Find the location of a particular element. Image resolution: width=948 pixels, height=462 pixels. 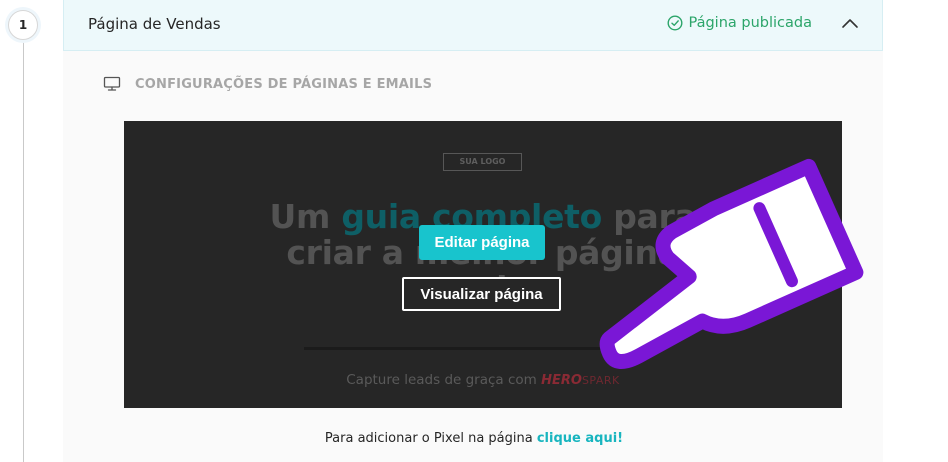

status-text: Página publicada is located at coordinates (750, 23).